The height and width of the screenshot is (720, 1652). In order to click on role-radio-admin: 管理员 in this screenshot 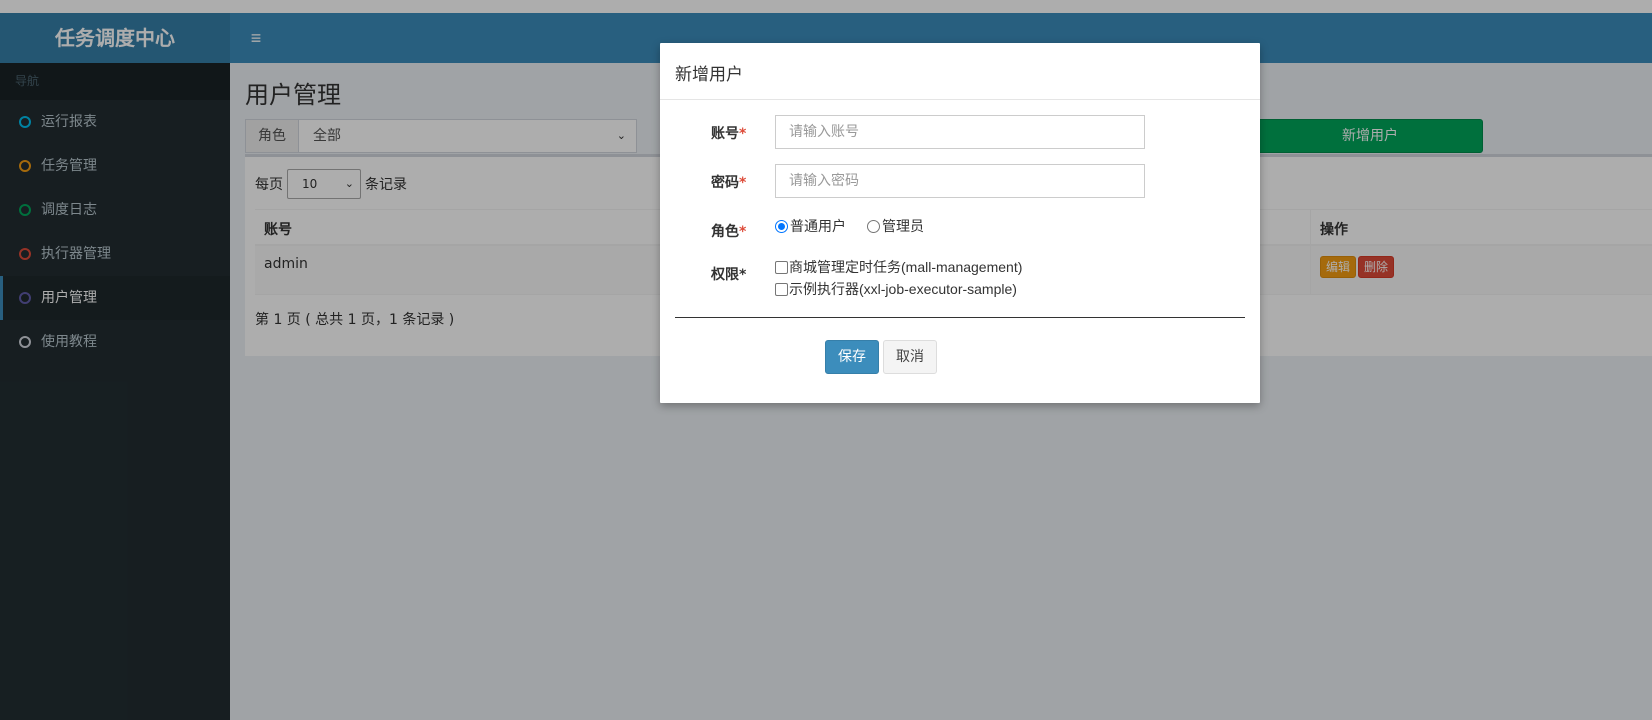, I will do `click(895, 226)`.